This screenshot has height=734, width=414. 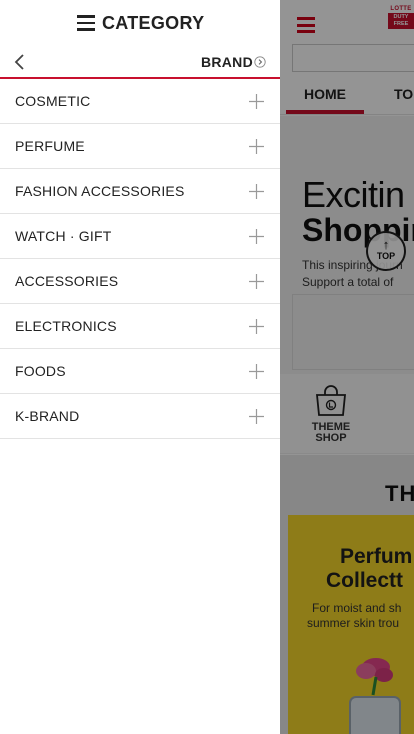 What do you see at coordinates (401, 9) in the screenshot?
I see `logo-text-top: LOTTE` at bounding box center [401, 9].